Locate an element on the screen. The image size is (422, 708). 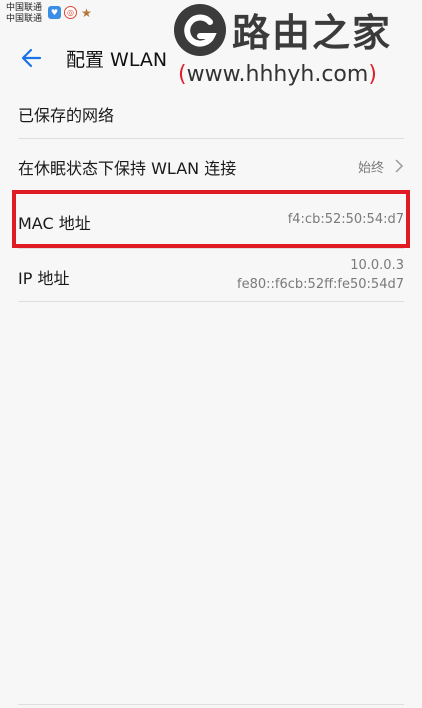
watermark-url-close: ) is located at coordinates (372, 74).